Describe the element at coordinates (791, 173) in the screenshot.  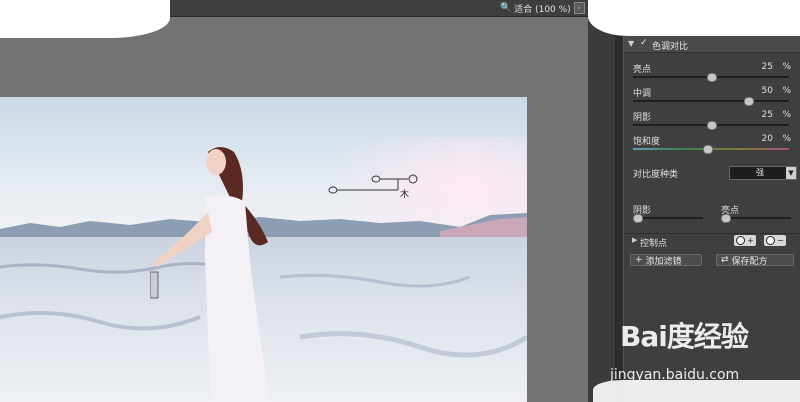
I see `chevron-down-icon: ▼` at that location.